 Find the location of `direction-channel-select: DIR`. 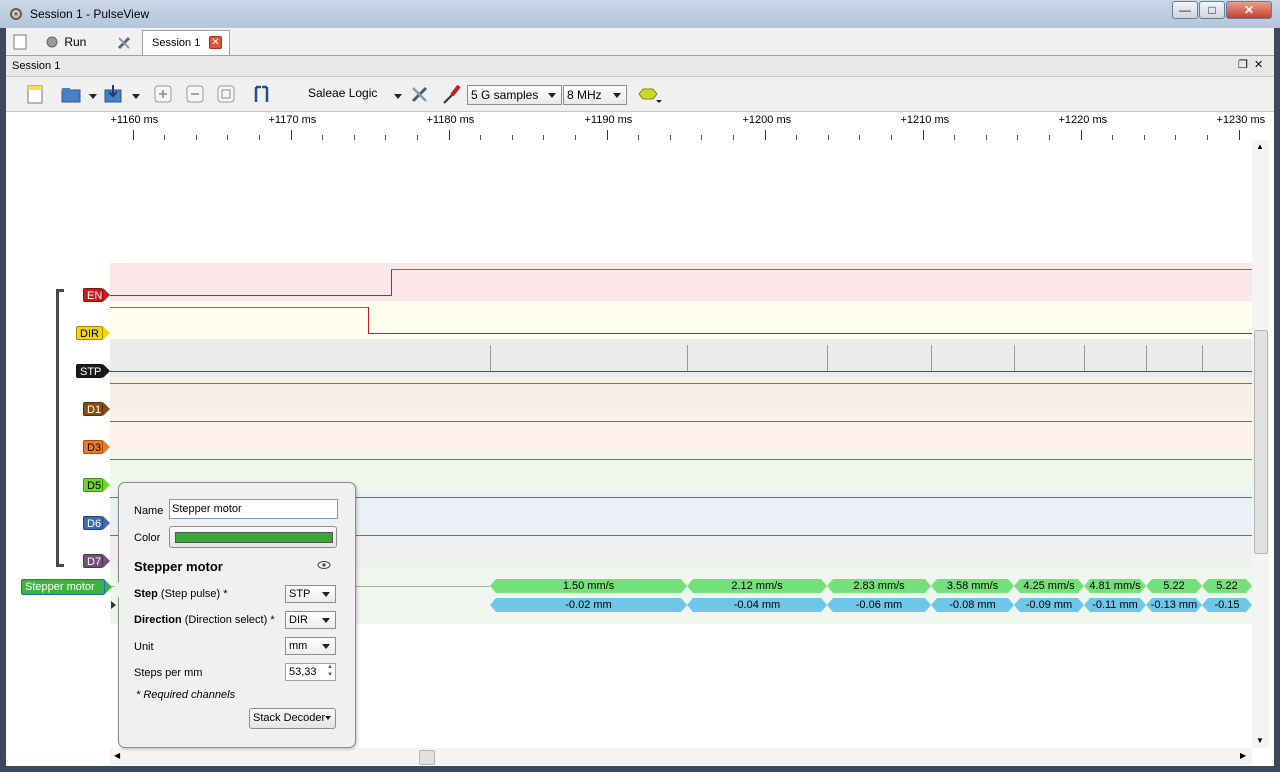

direction-channel-select: DIR is located at coordinates (310, 620).